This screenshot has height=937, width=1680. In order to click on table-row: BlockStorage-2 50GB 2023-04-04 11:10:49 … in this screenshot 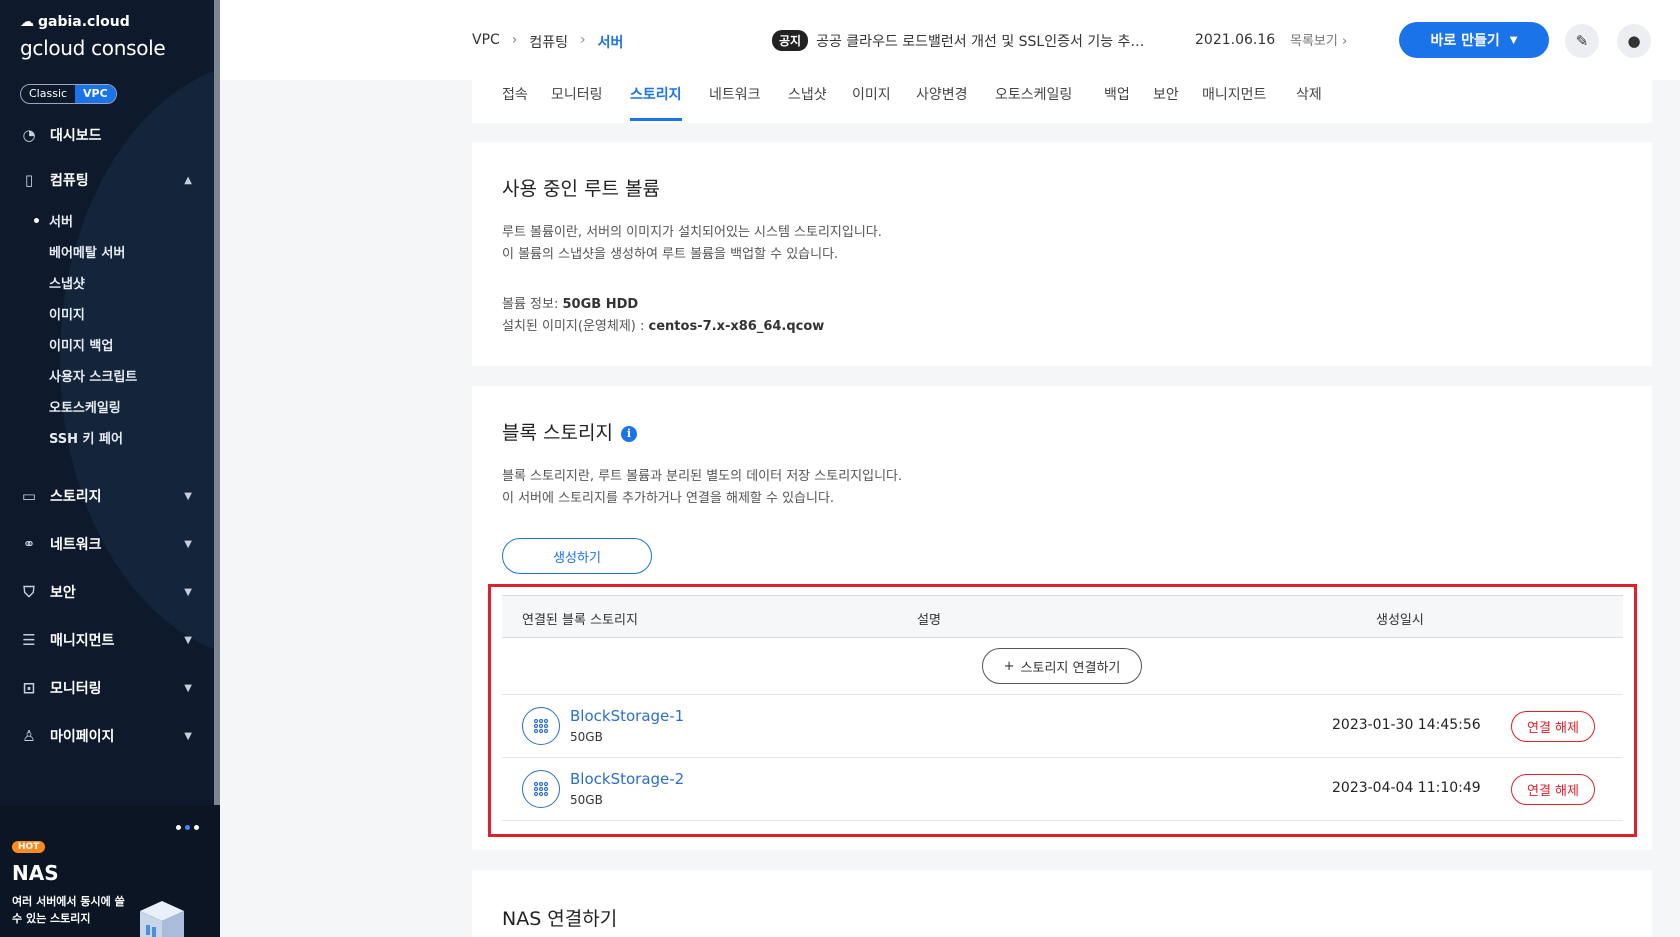, I will do `click(1062, 789)`.